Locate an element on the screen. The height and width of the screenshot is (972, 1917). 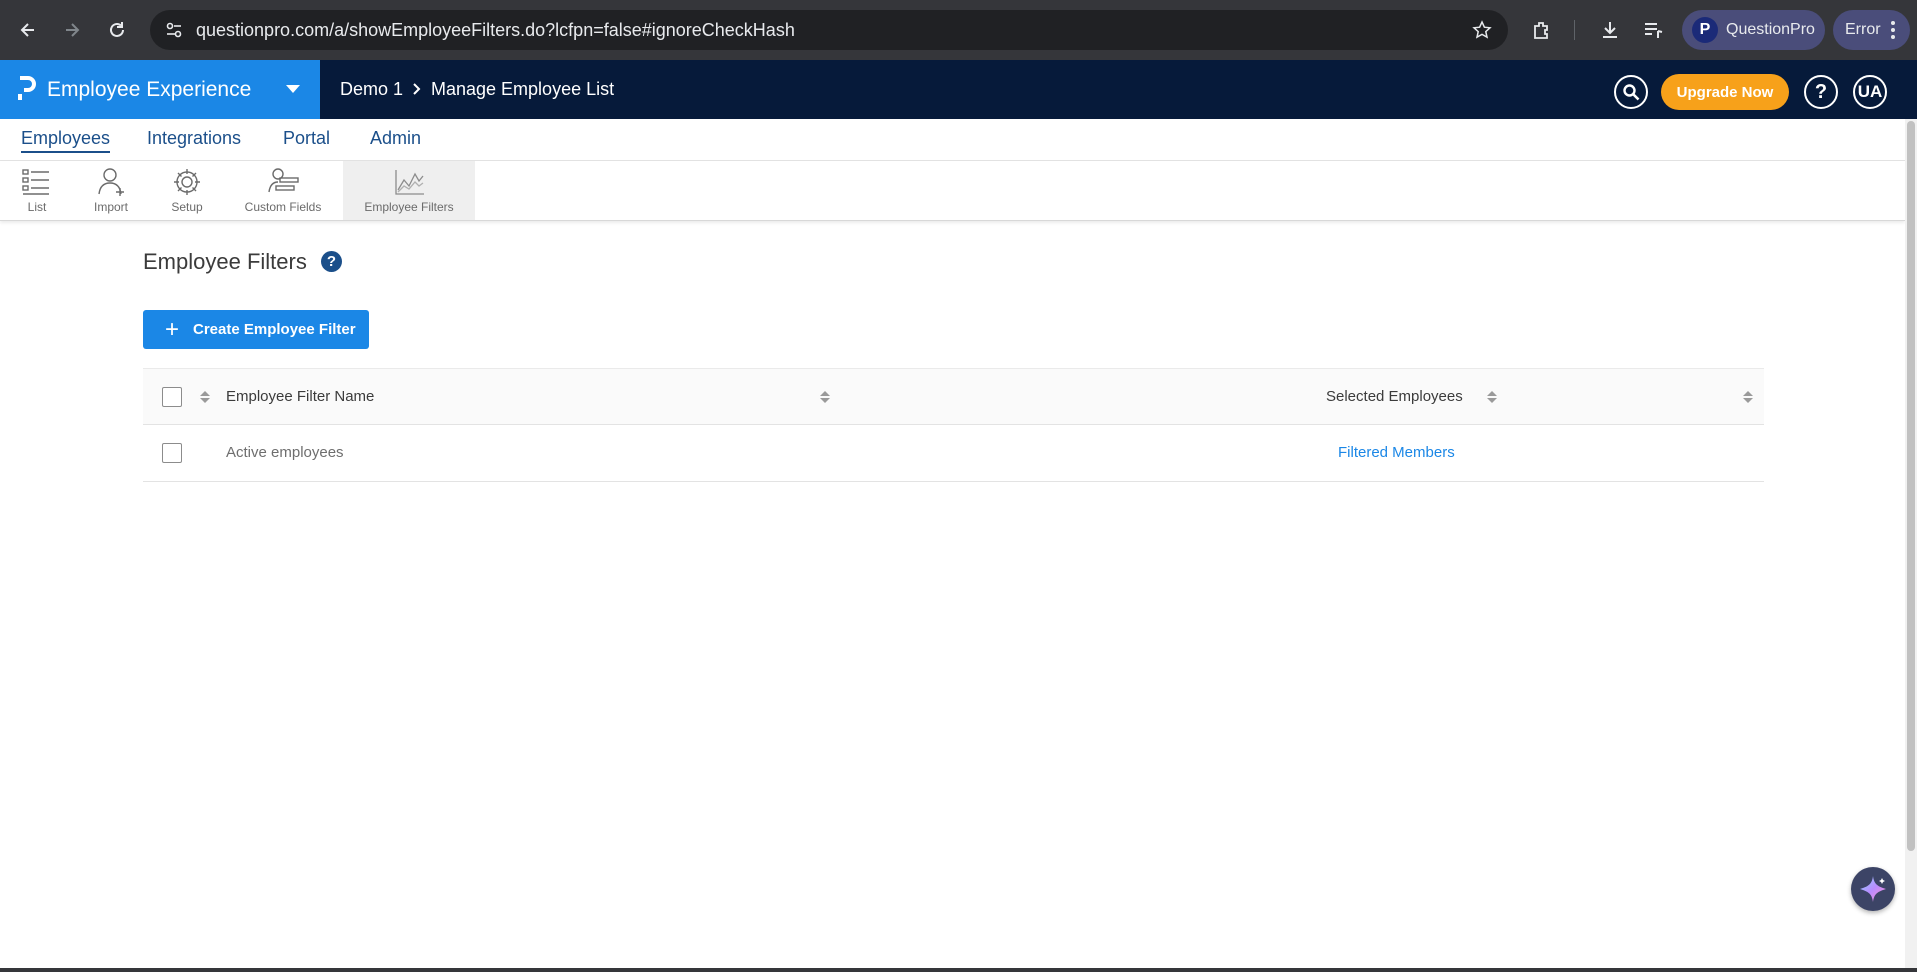
filtered-members-link: Filtered Members is located at coordinates (1396, 452).